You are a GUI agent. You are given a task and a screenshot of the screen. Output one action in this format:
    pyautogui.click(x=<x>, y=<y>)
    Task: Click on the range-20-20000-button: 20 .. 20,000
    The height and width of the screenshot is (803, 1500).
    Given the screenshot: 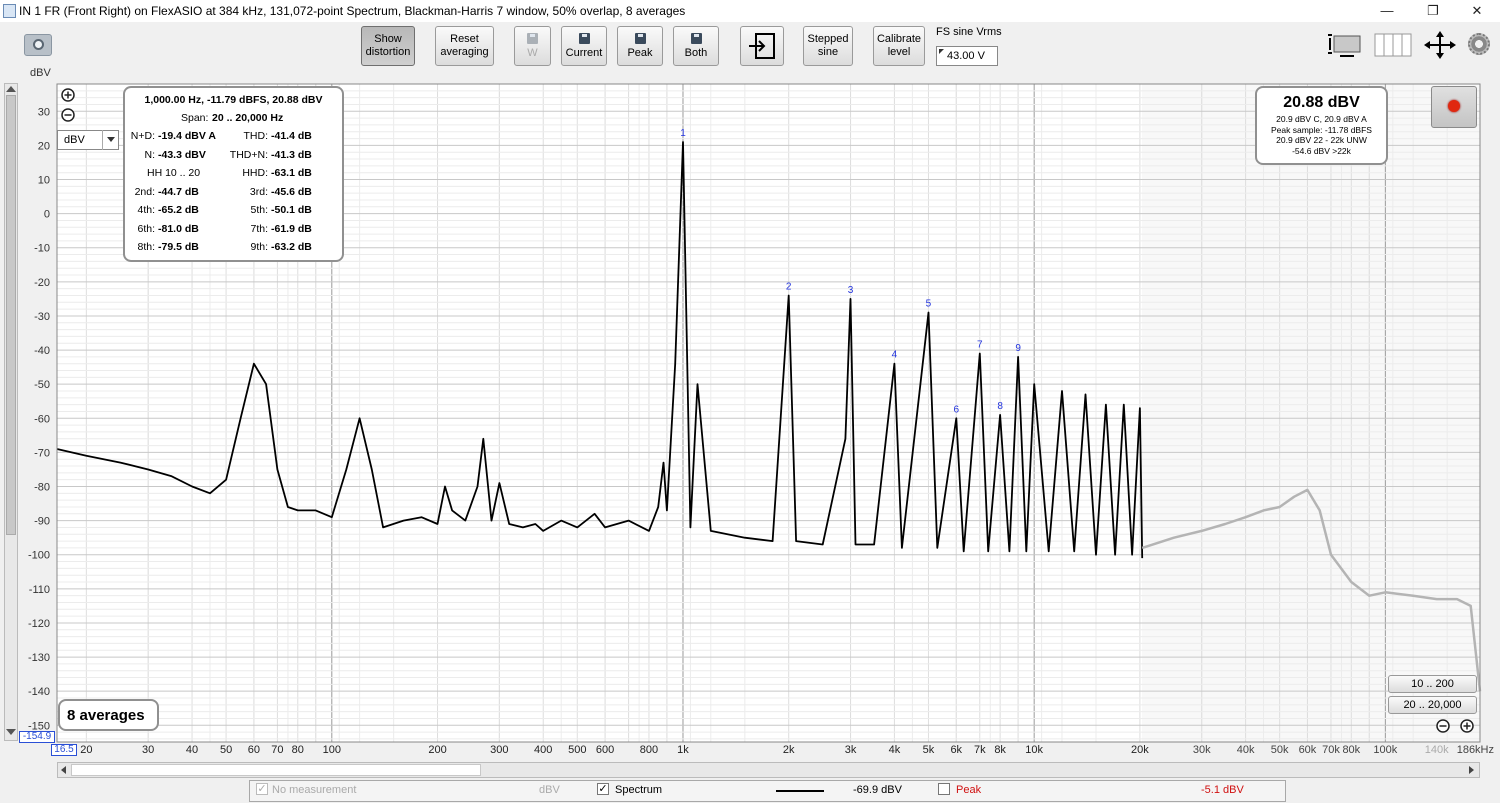 What is the action you would take?
    pyautogui.click(x=1432, y=705)
    